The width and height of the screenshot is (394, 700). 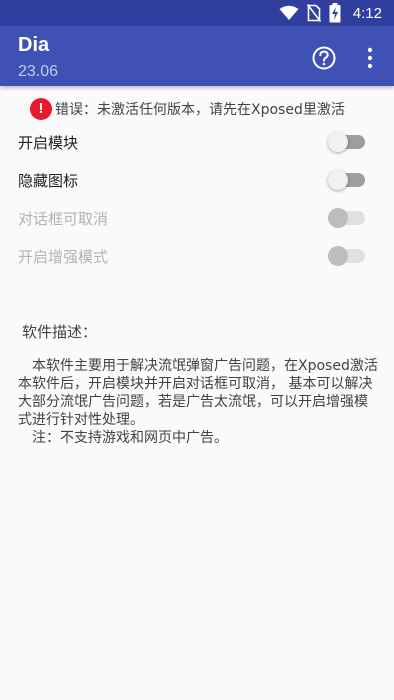 I want to click on help-icon, so click(x=324, y=58).